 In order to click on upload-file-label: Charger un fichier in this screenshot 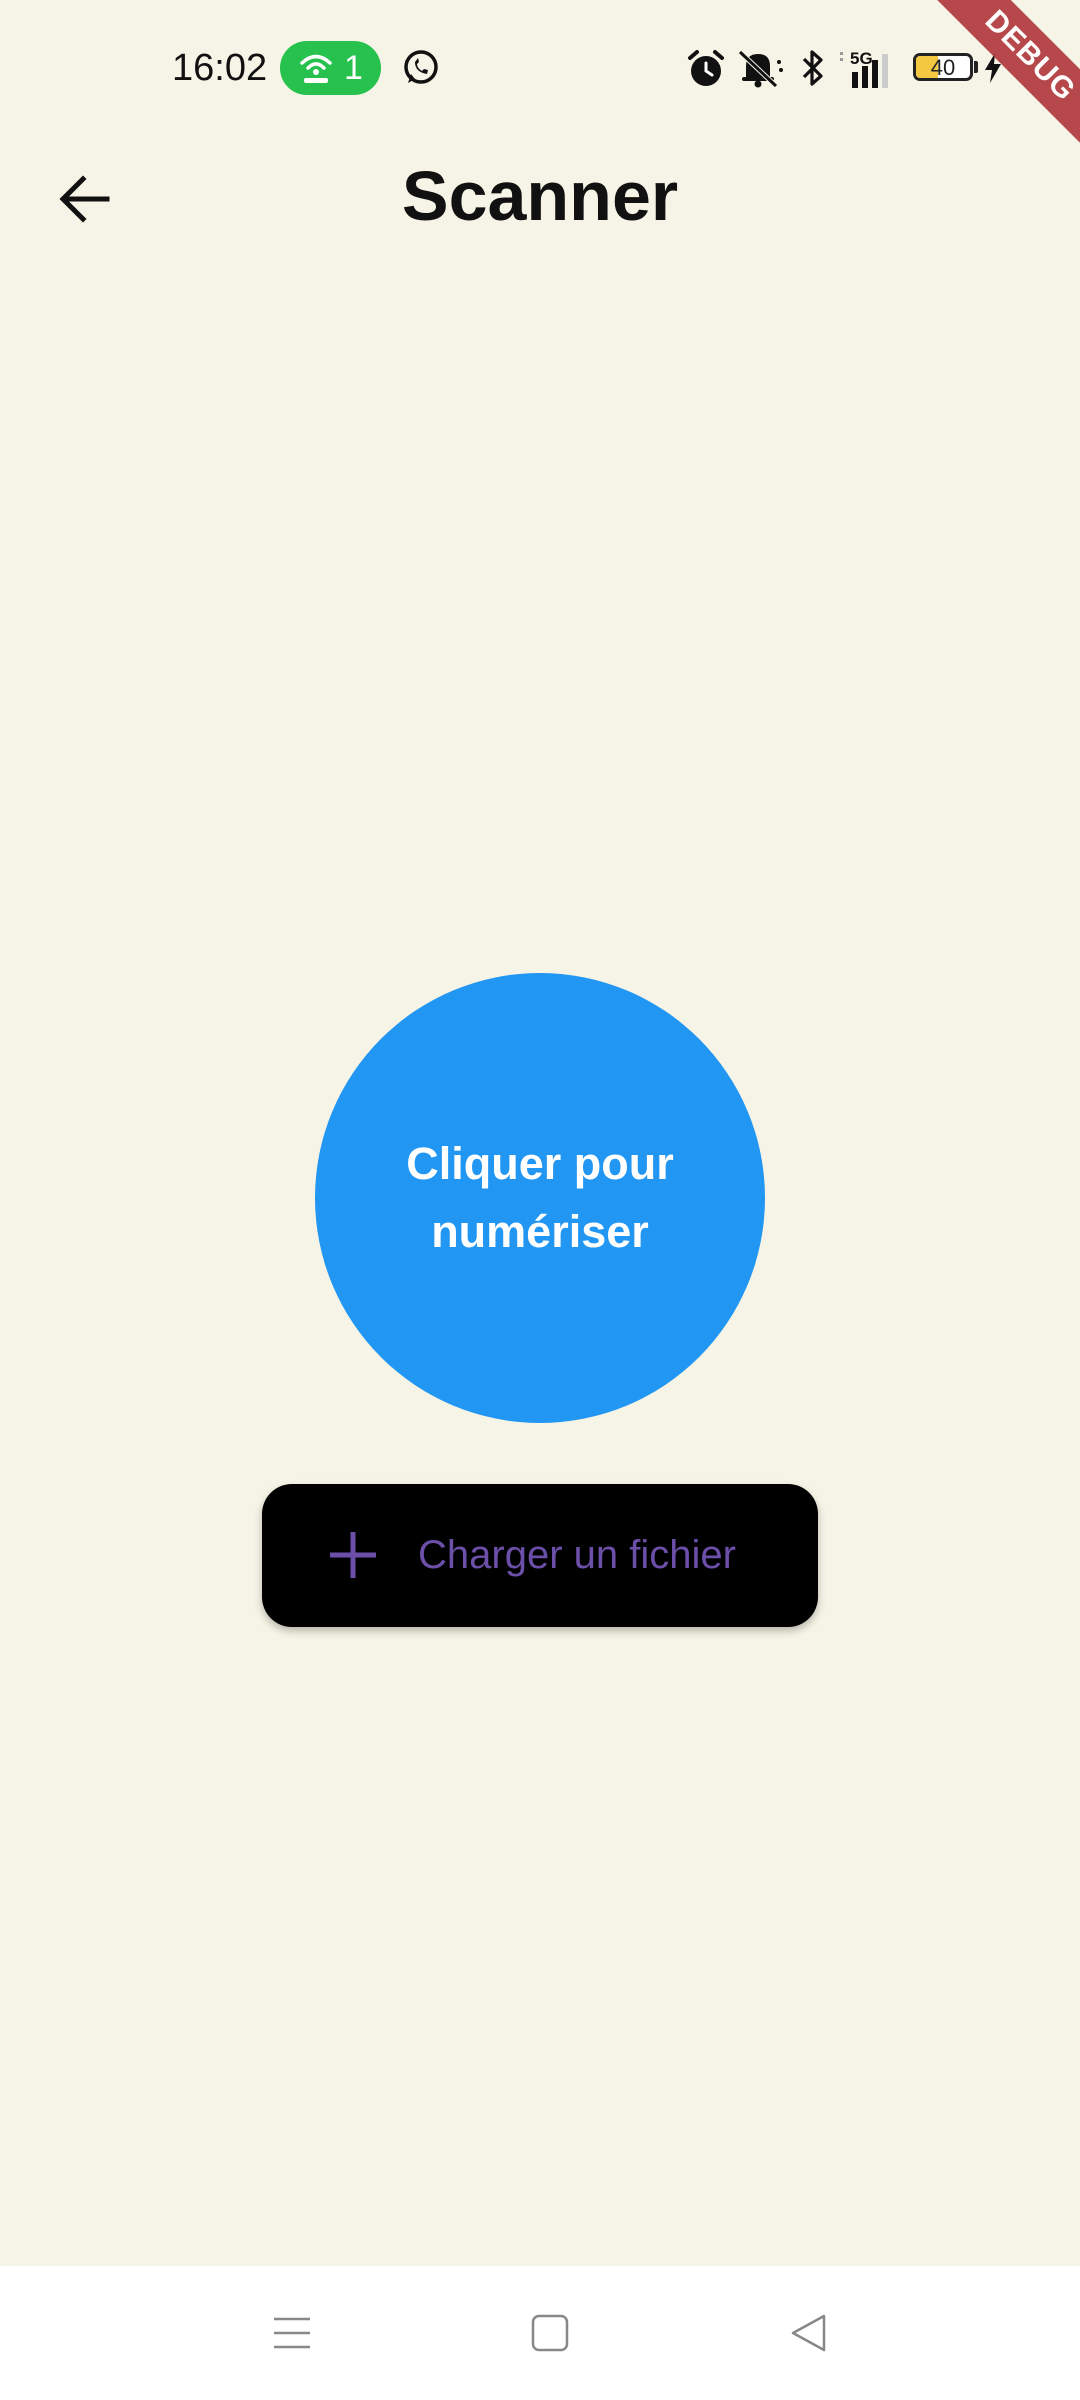, I will do `click(577, 1555)`.